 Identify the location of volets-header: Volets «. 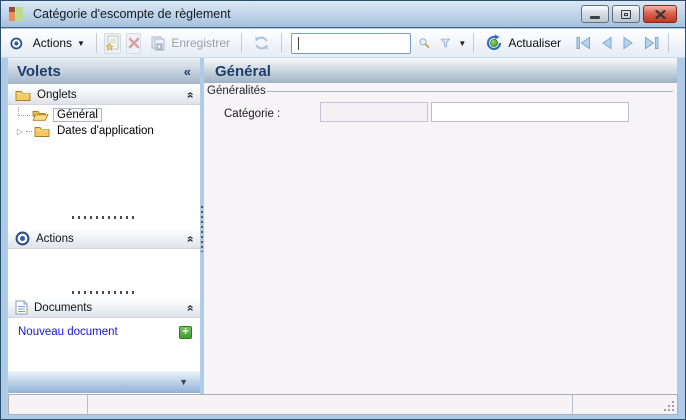
(104, 71).